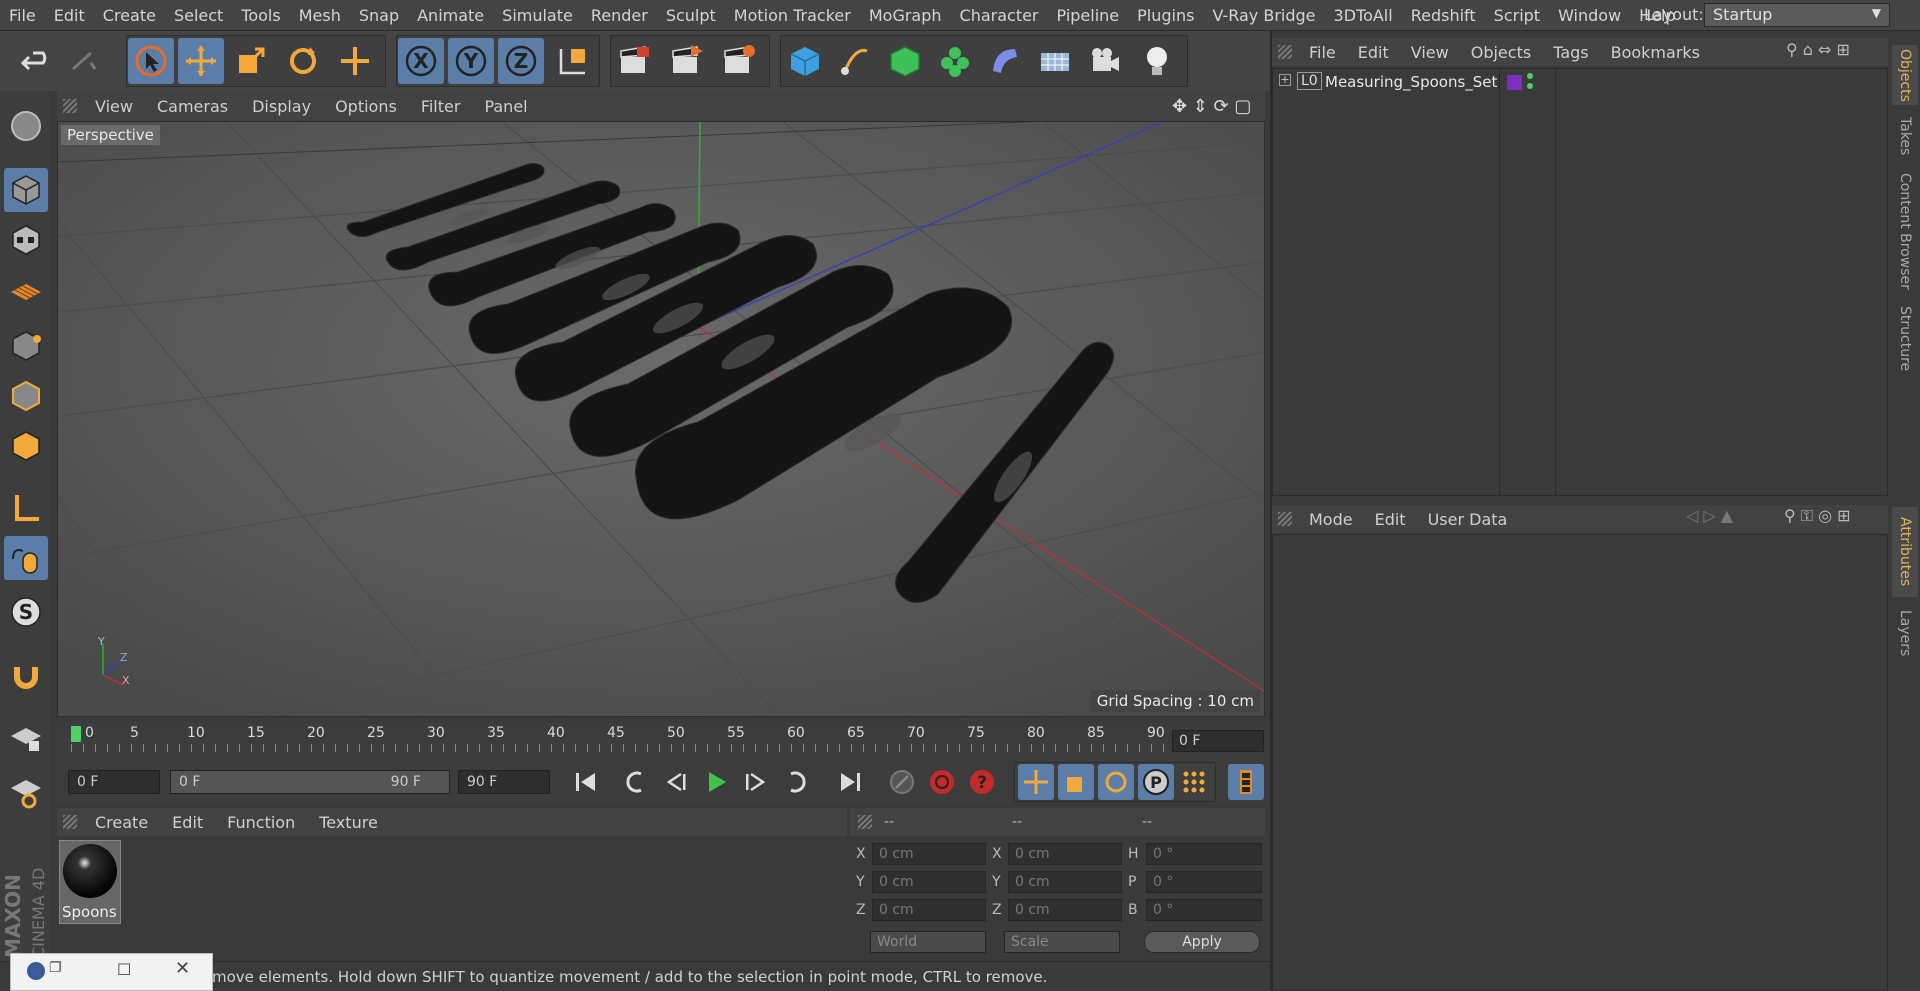  What do you see at coordinates (348, 822) in the screenshot?
I see `material-menu-texture: Texture` at bounding box center [348, 822].